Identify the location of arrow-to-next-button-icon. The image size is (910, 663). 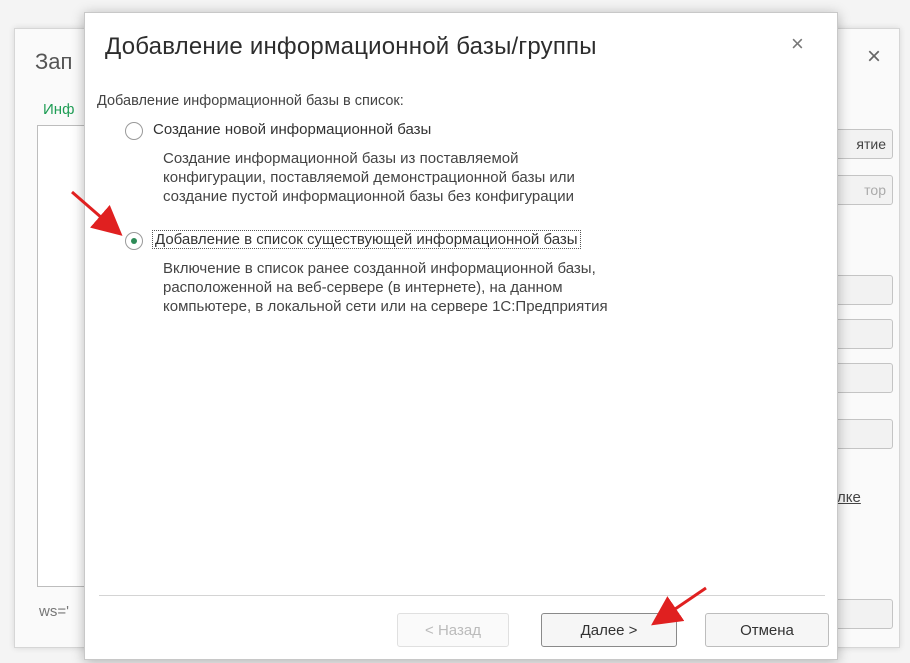
(679, 606).